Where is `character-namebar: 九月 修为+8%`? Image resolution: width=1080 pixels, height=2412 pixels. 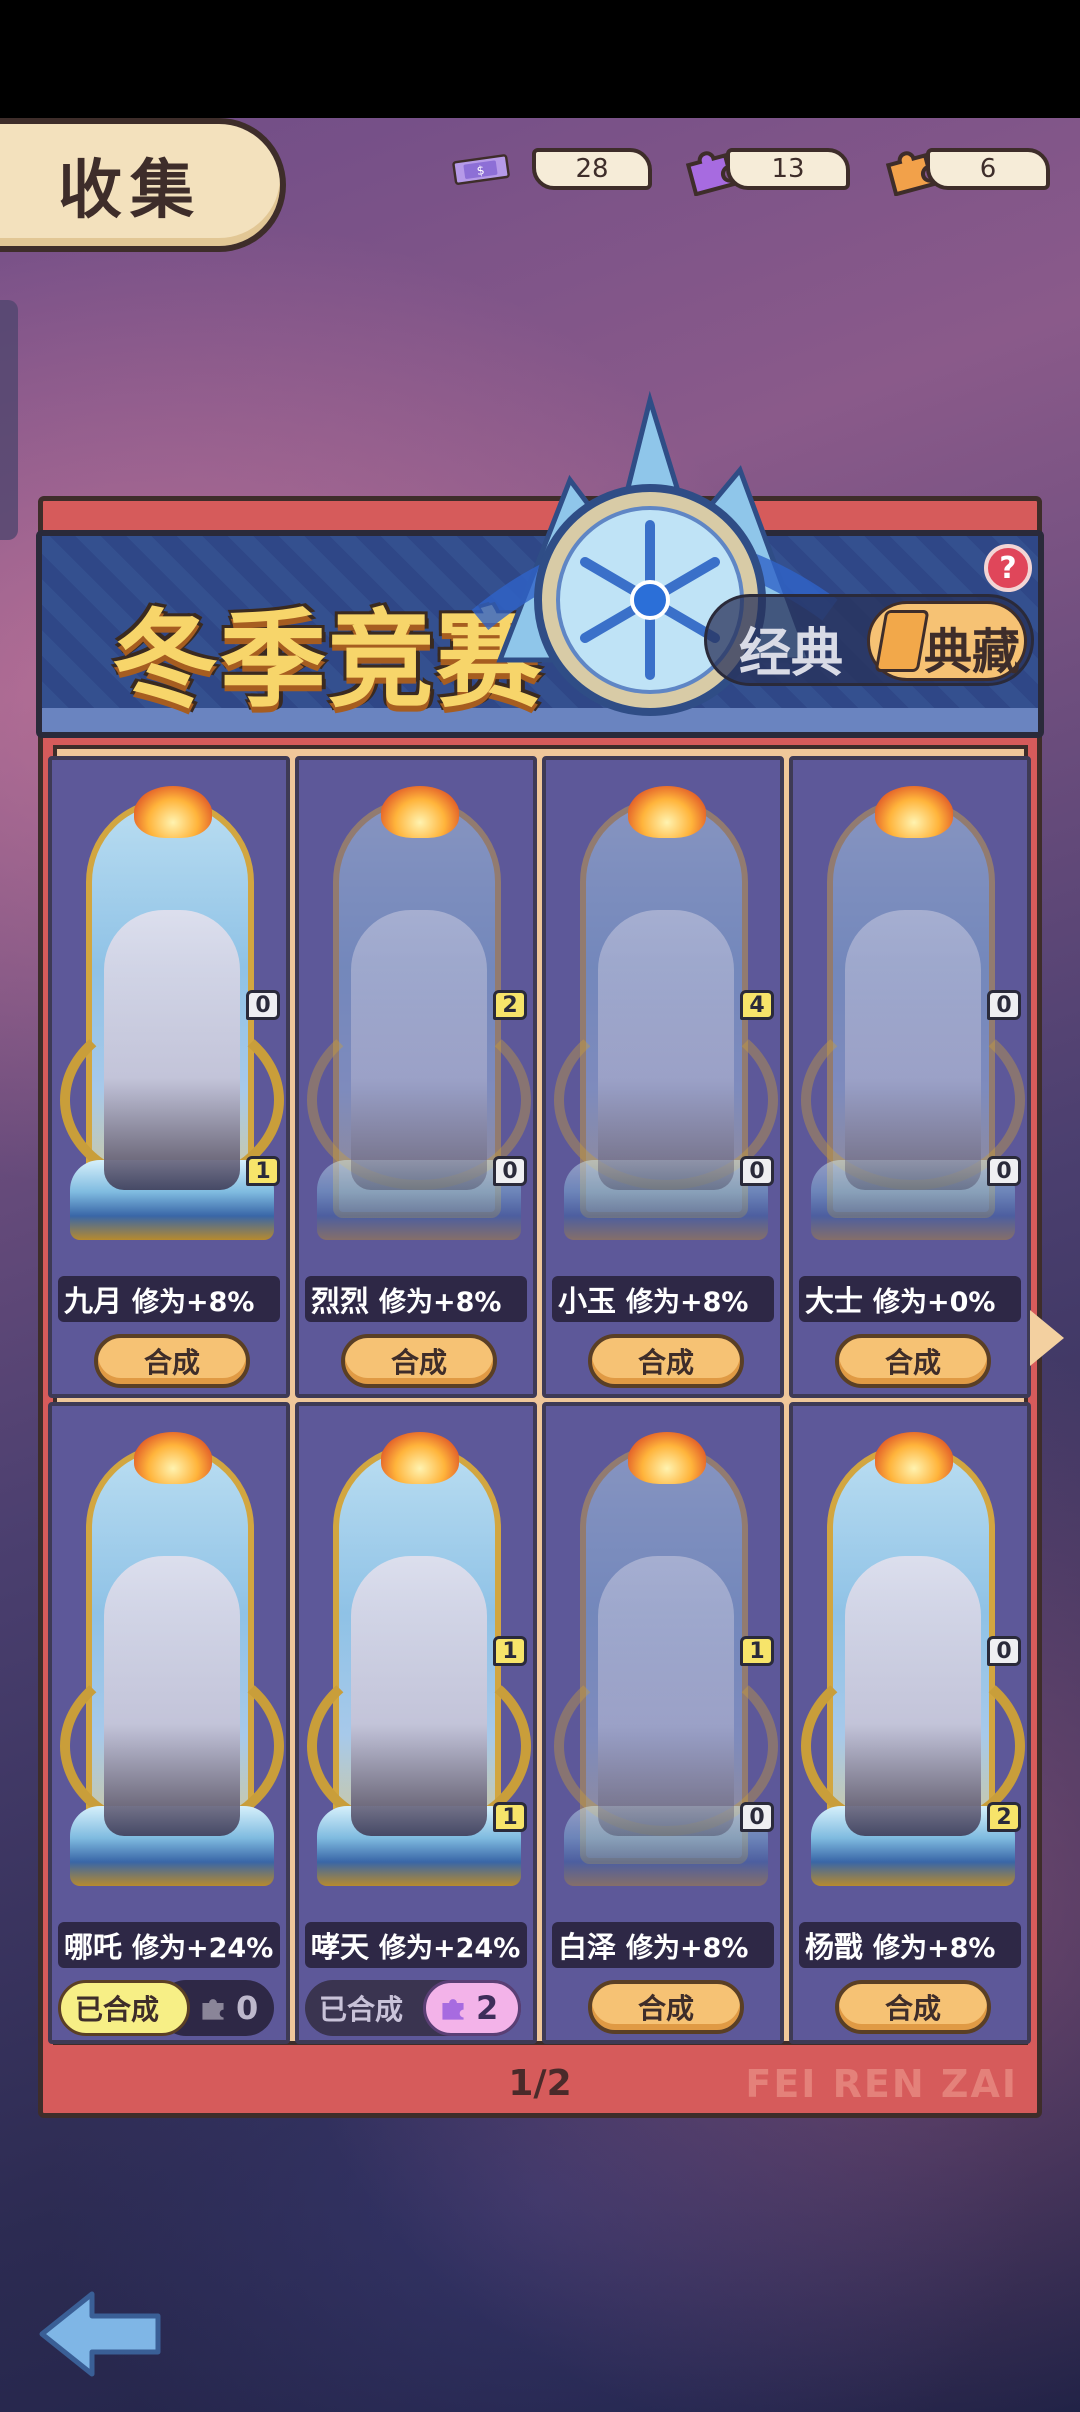 character-namebar: 九月 修为+8% is located at coordinates (169, 1299).